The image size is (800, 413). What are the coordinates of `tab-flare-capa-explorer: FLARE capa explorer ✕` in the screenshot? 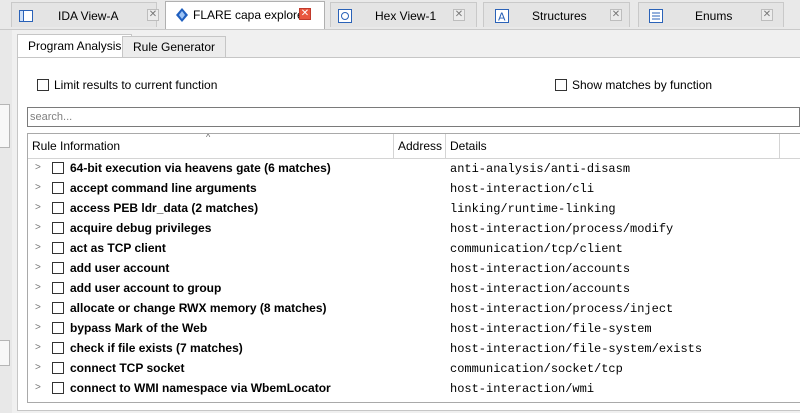 It's located at (245, 15).